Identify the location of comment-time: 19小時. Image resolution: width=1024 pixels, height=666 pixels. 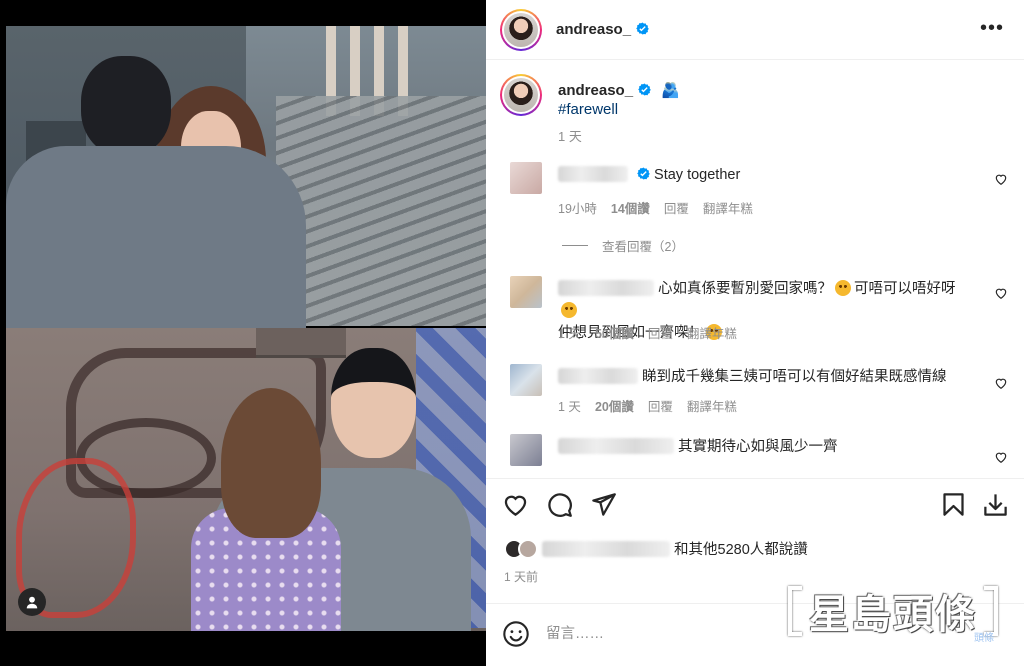
(577, 209).